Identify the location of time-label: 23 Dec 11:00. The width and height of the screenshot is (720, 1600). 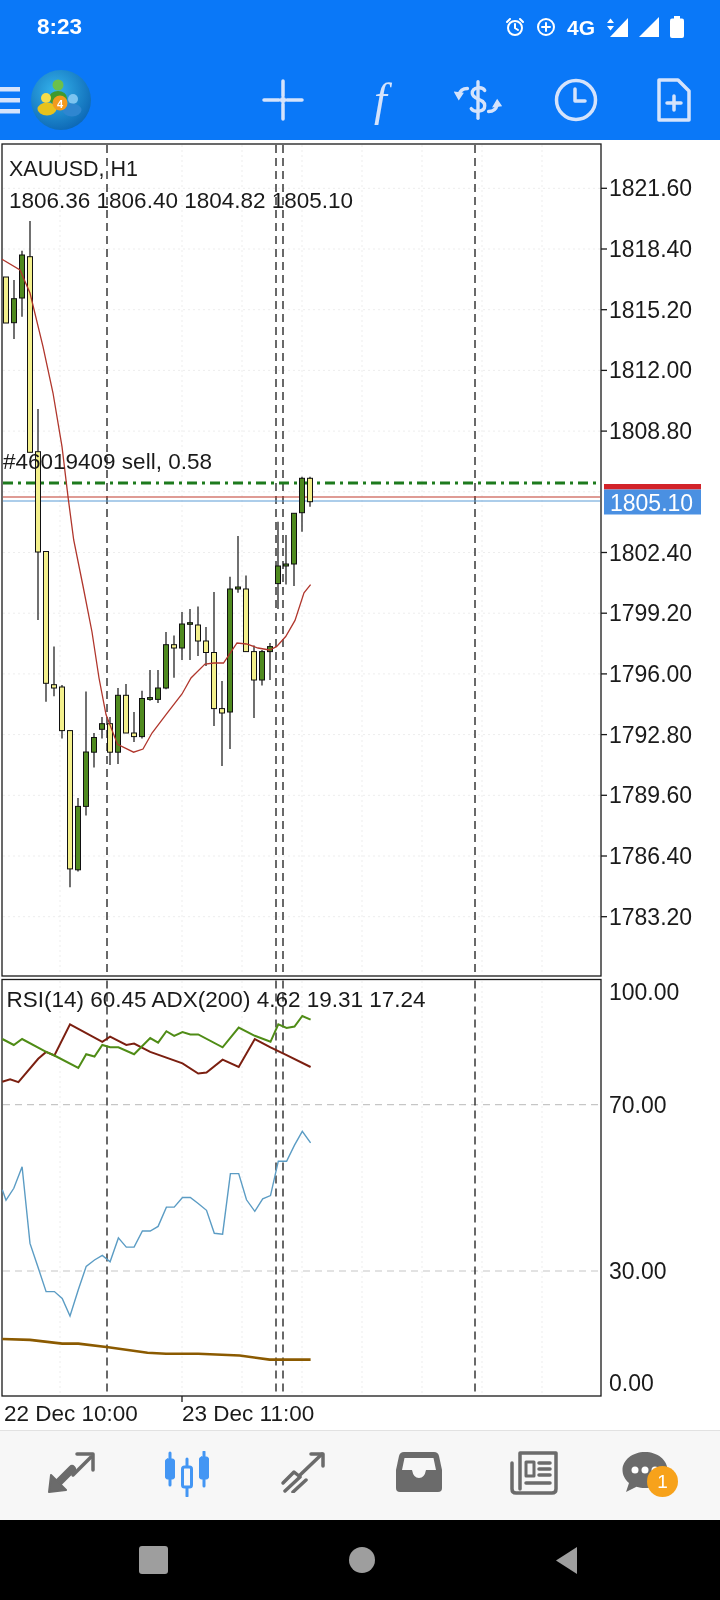
(248, 1413).